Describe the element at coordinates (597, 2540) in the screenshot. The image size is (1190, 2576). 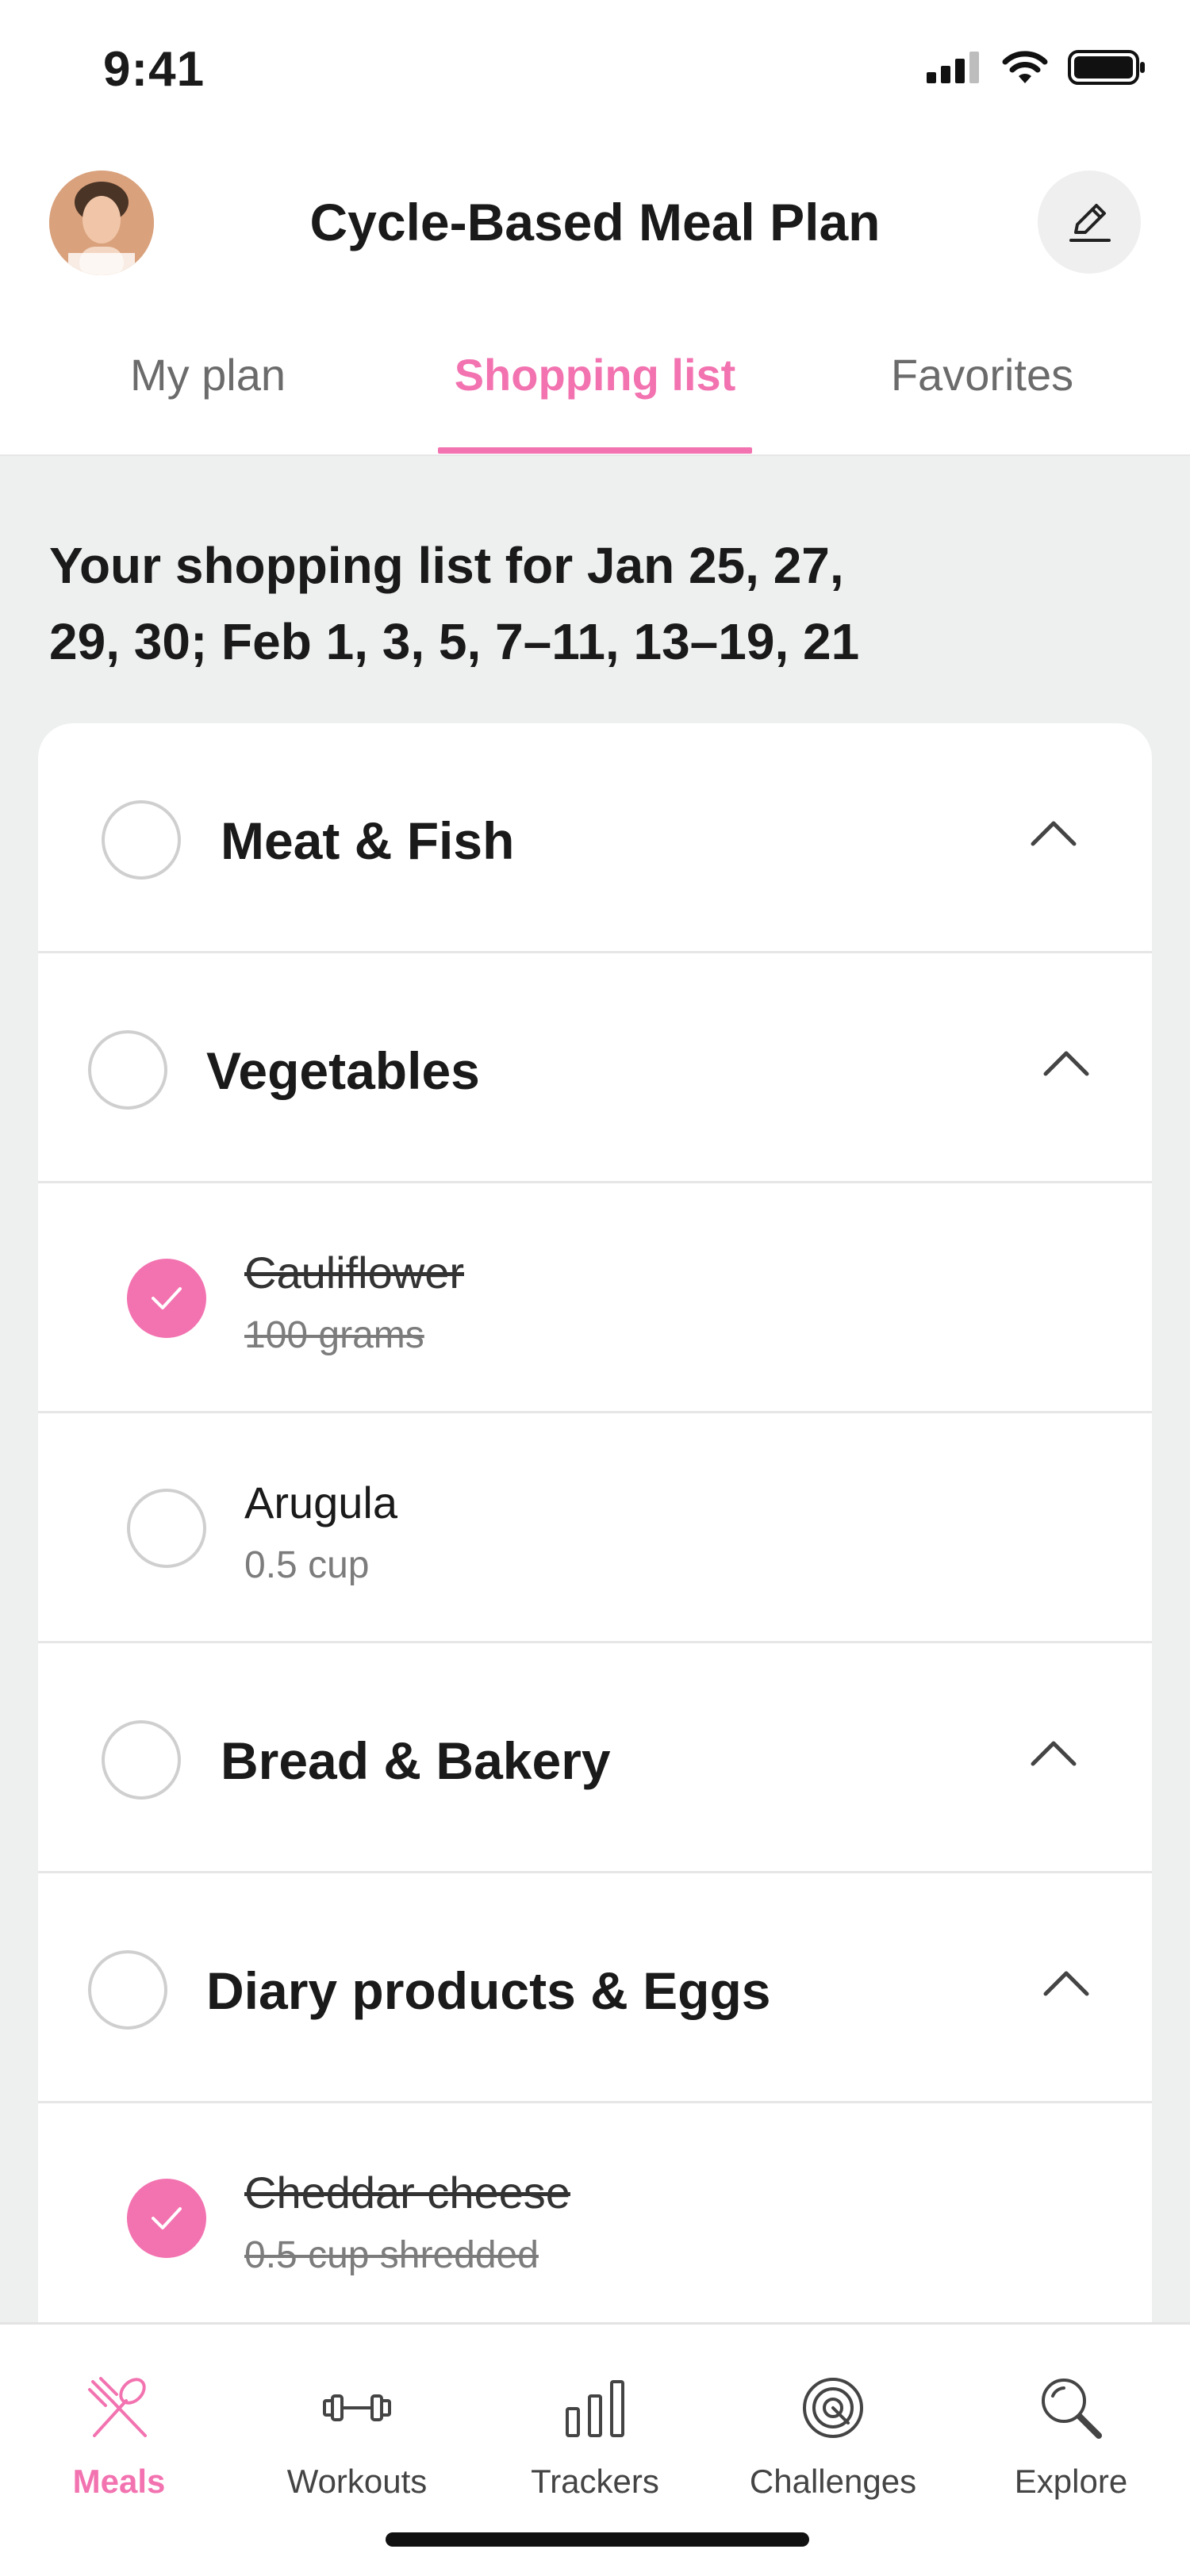
I see `home-indicator` at that location.